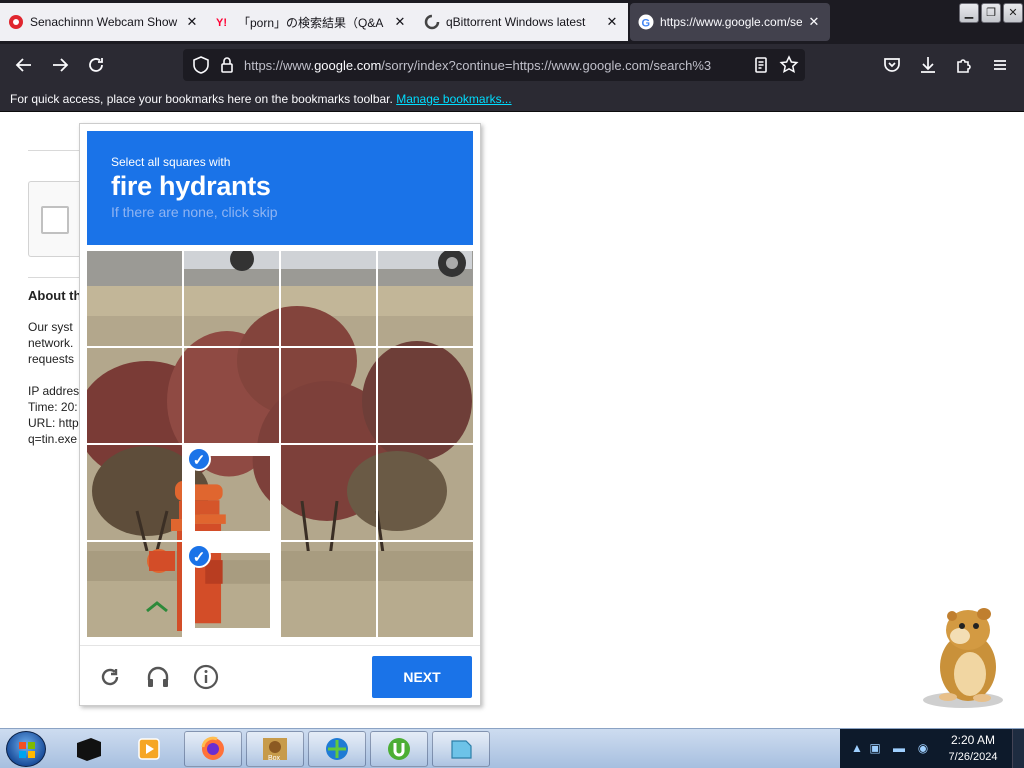  I want to click on tab-title: Senachinnn Webcam Show |, so click(105, 22).